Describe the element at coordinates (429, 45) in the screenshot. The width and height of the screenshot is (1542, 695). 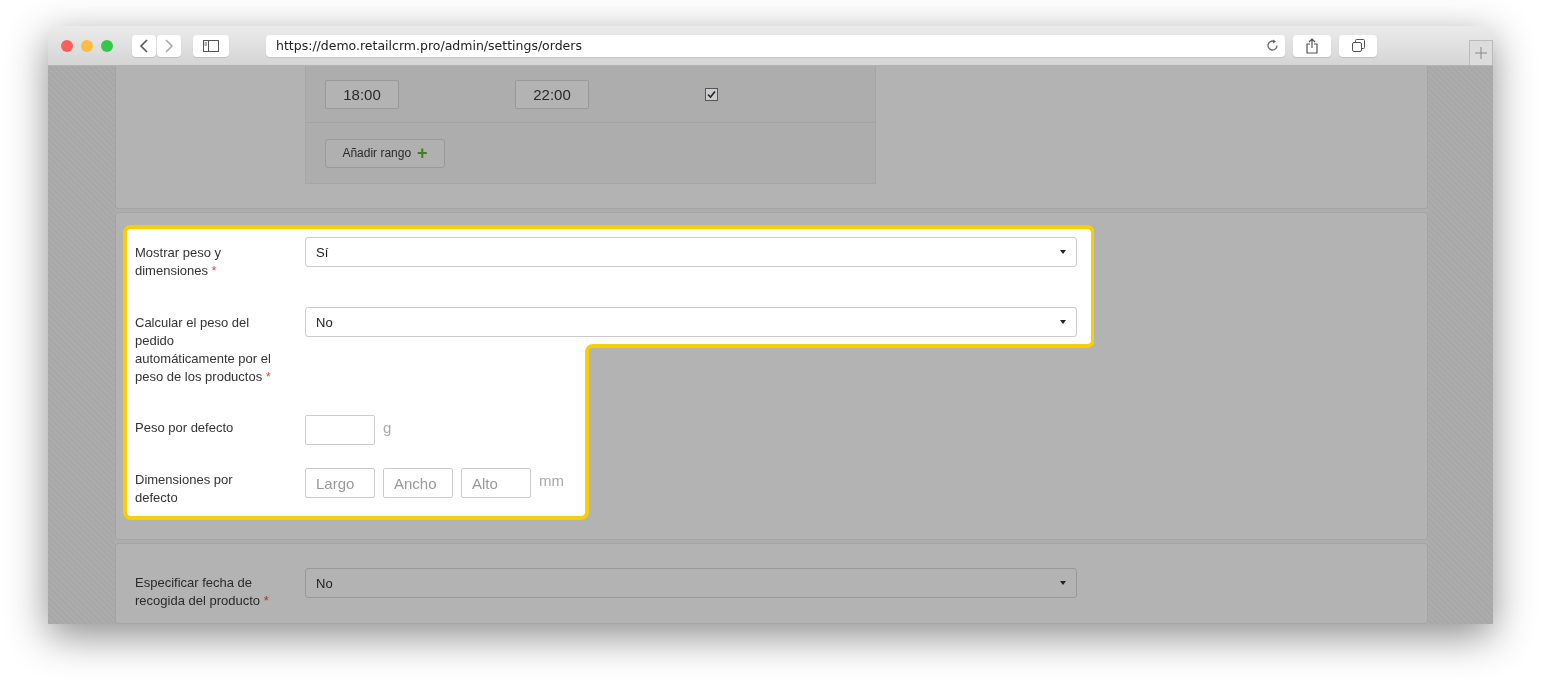
I see `url-text: https://demo.retailcrm.pro/admin/settings/orders` at that location.